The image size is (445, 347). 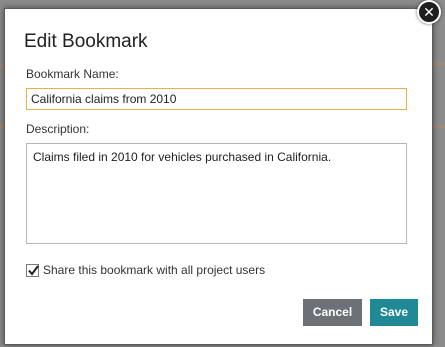 I want to click on bookmark-name-label: Bookmark Name:, so click(x=72, y=74).